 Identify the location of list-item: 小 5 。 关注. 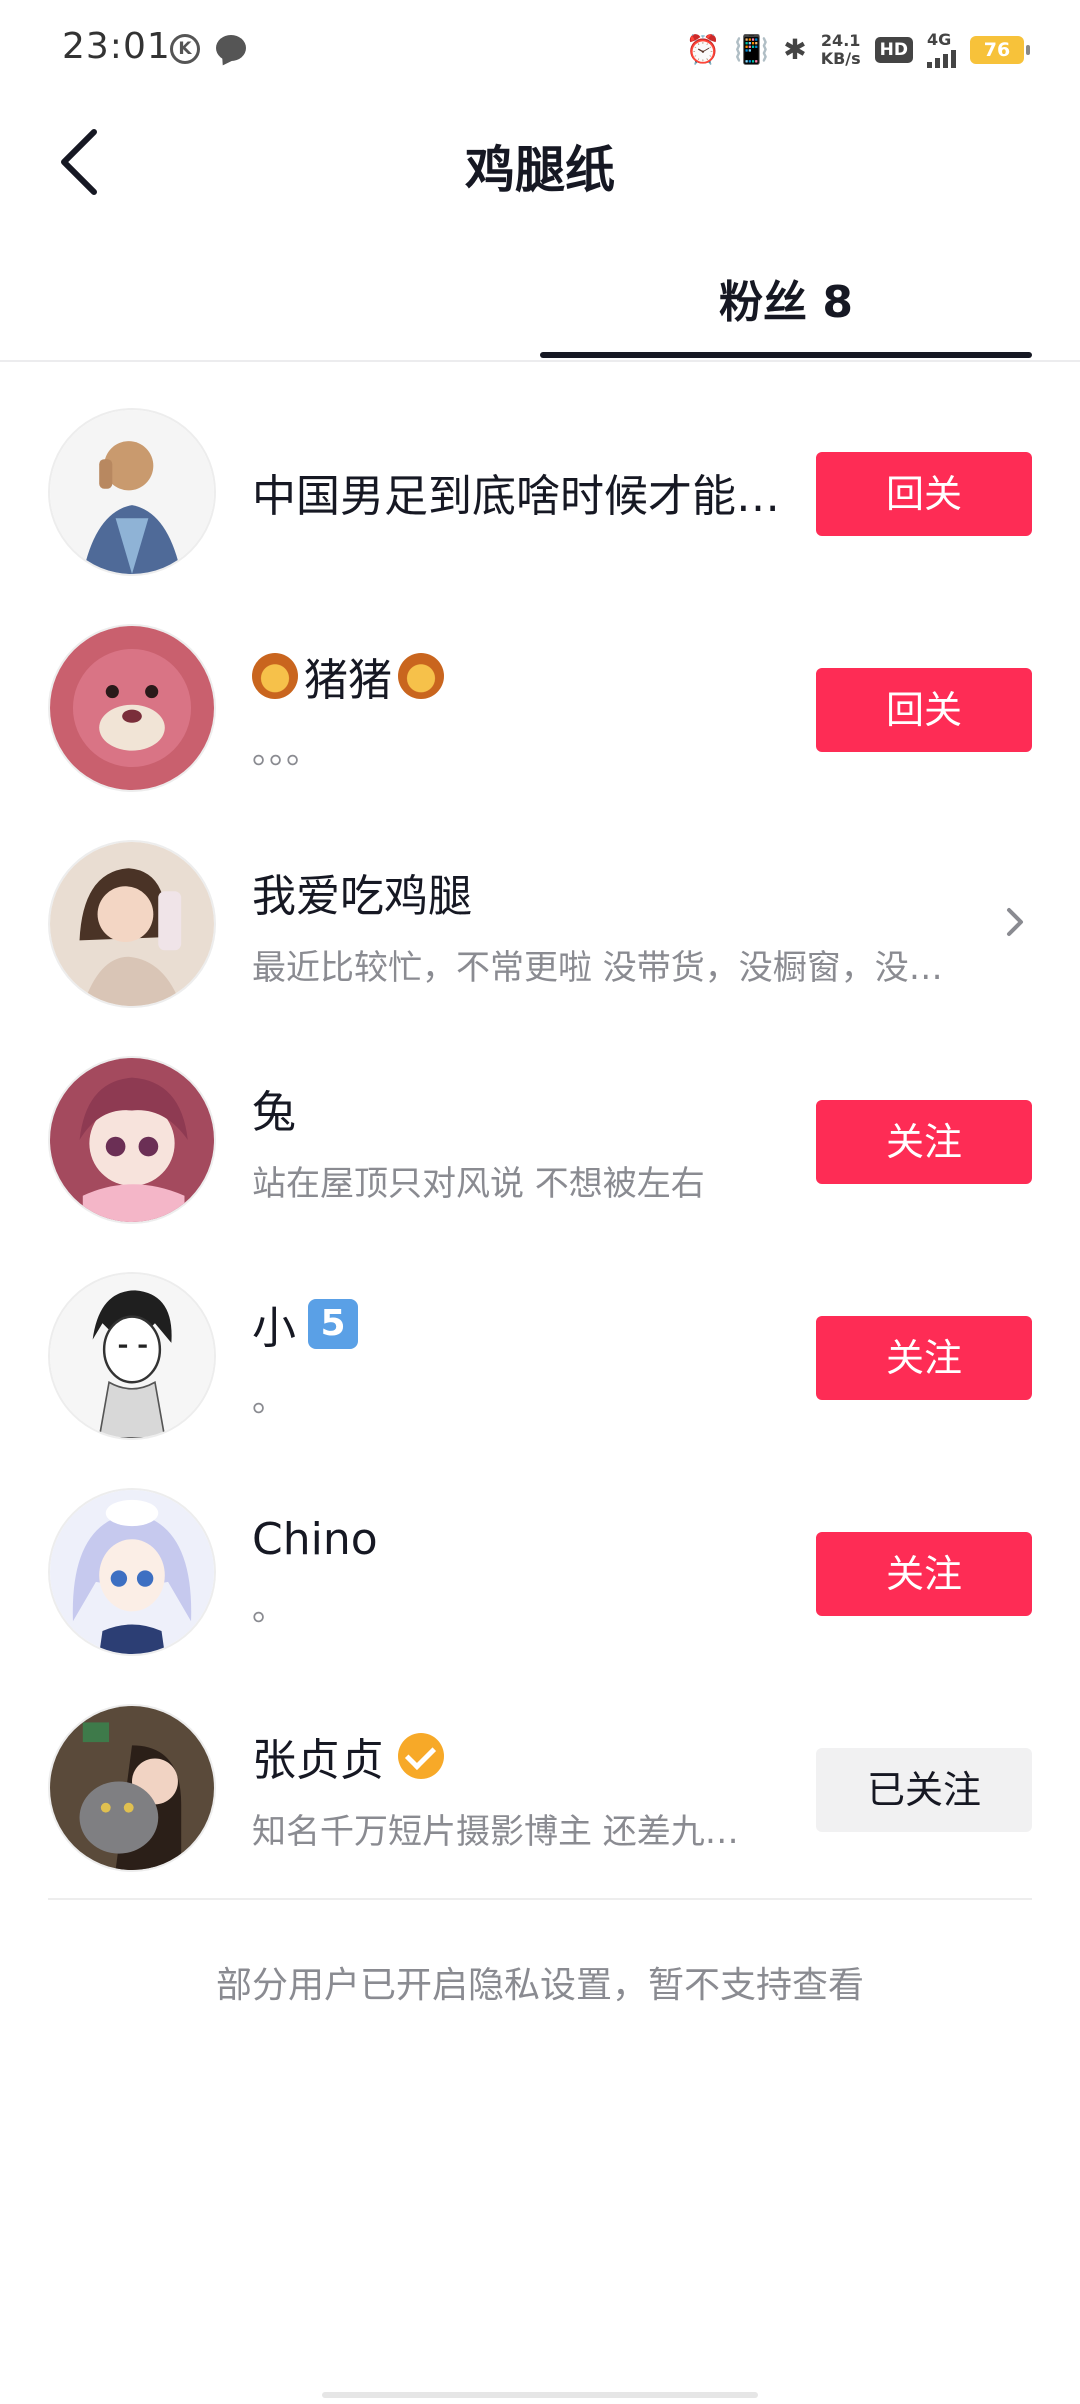
(540, 1350).